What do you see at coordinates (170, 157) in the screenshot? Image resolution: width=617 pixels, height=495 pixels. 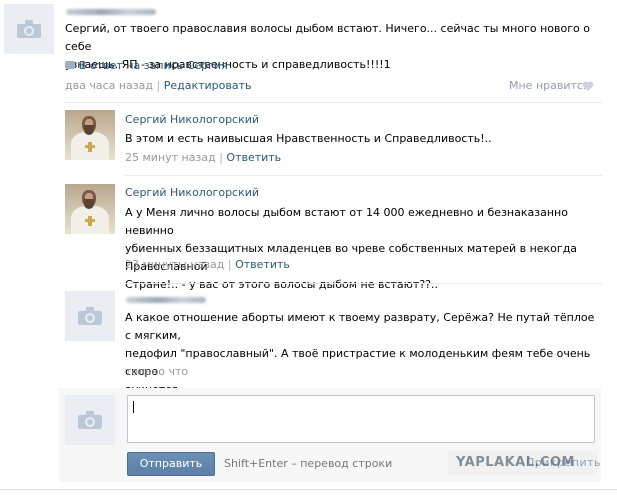 I see `comment-time: 25 минут назад` at bounding box center [170, 157].